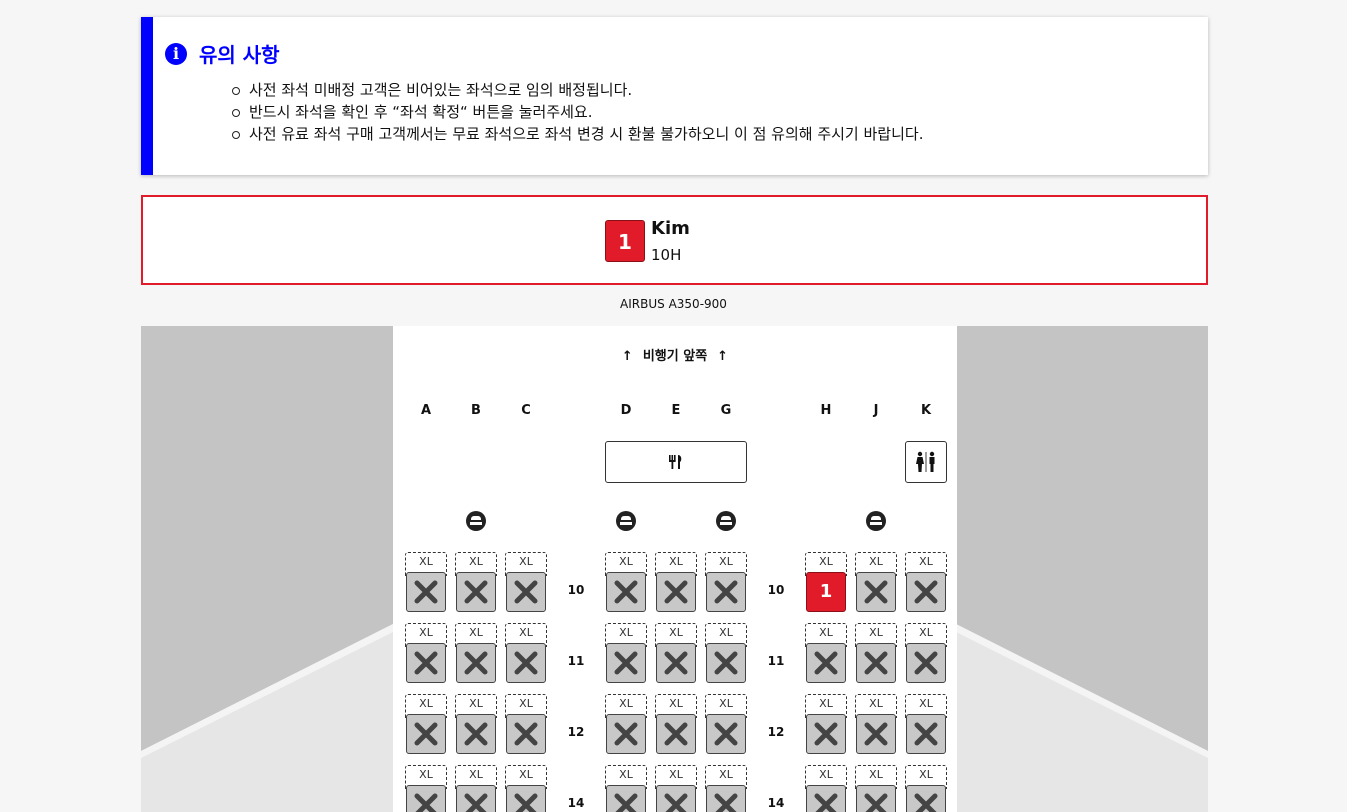  I want to click on passenger-number-badge: 1, so click(625, 241).